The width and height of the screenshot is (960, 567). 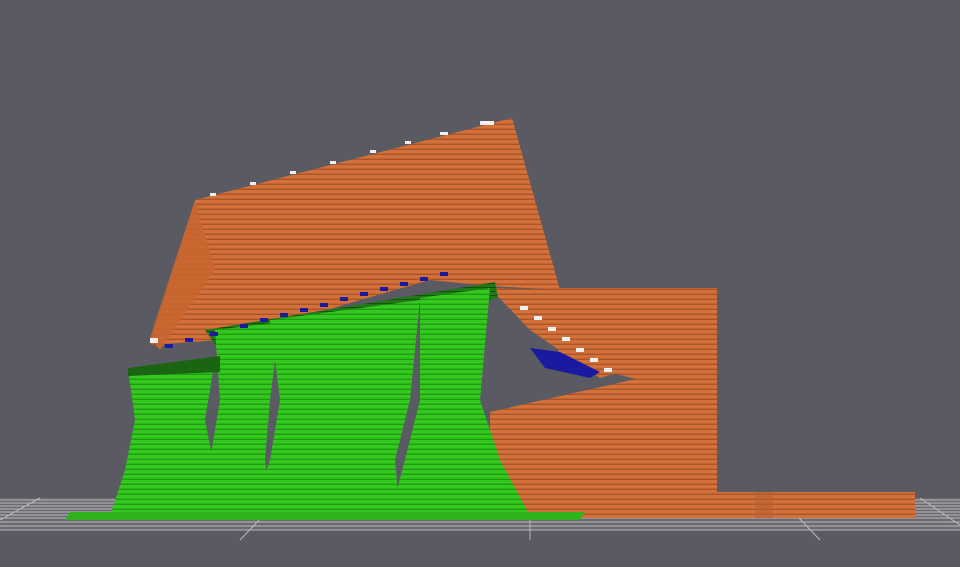 I want to click on support-base-skirt, so click(x=325, y=516).